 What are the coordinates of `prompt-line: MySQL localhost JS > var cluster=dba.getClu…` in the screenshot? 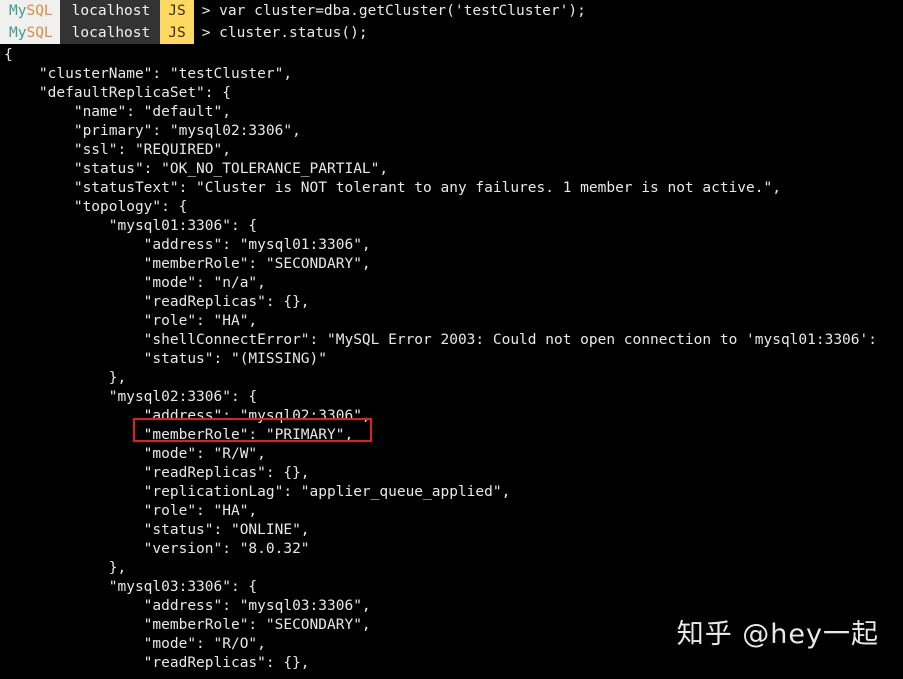 It's located at (451, 11).